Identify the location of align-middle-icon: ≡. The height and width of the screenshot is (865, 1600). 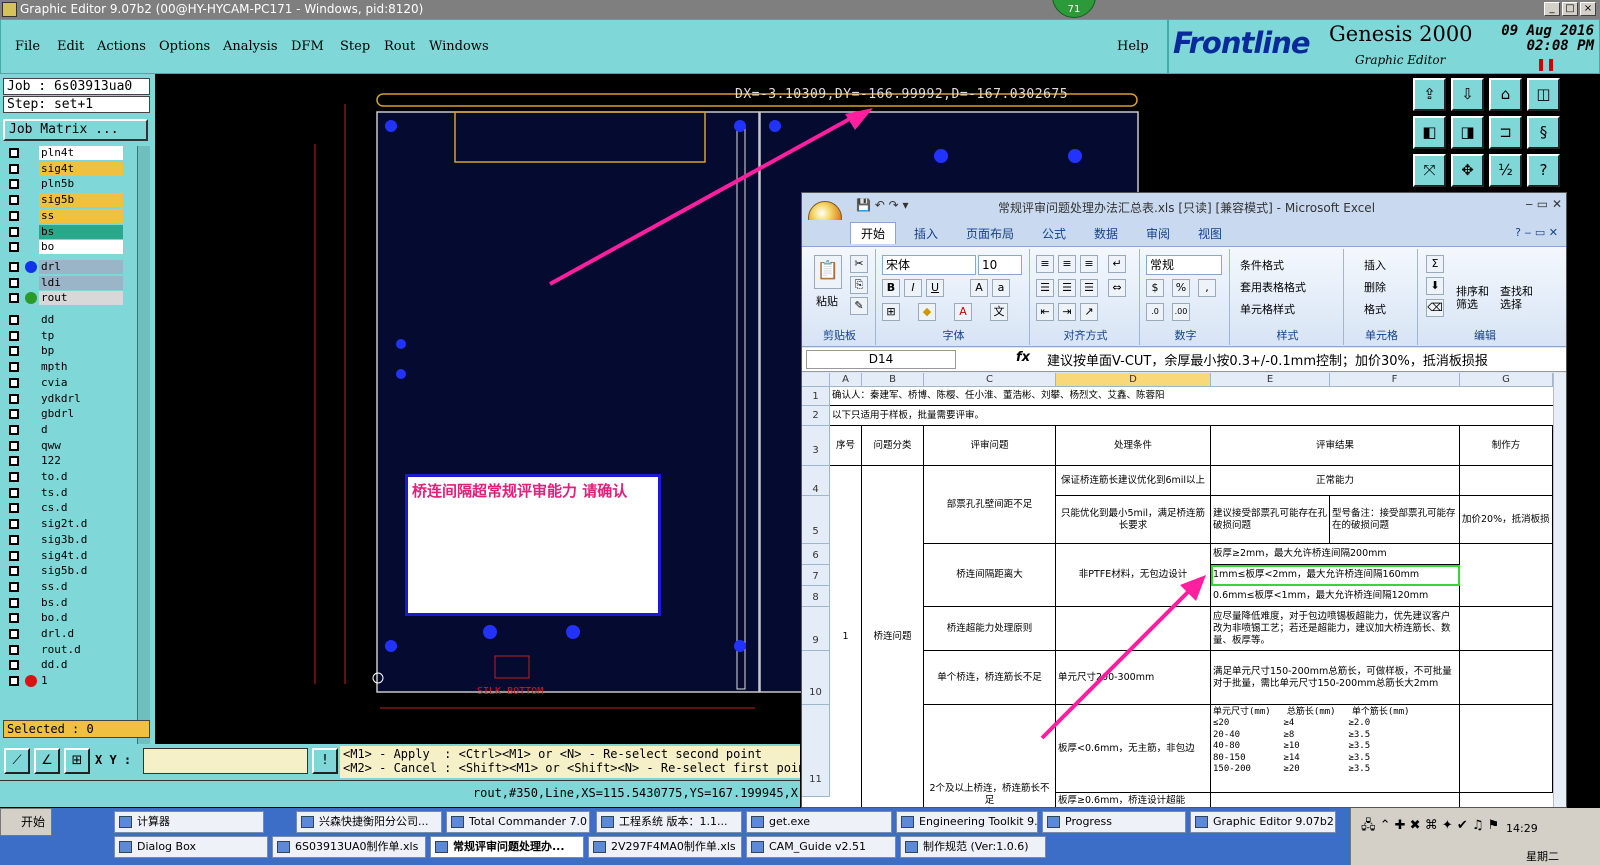
(1067, 264).